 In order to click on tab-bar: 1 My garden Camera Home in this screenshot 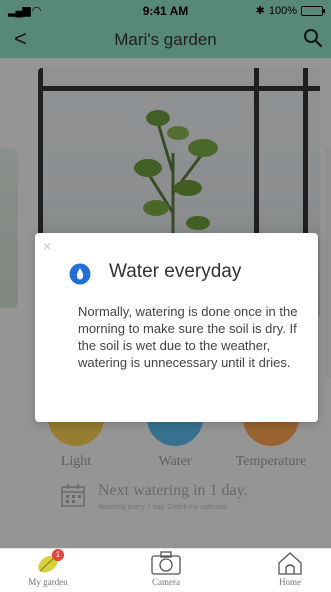, I will do `click(165, 570)`.